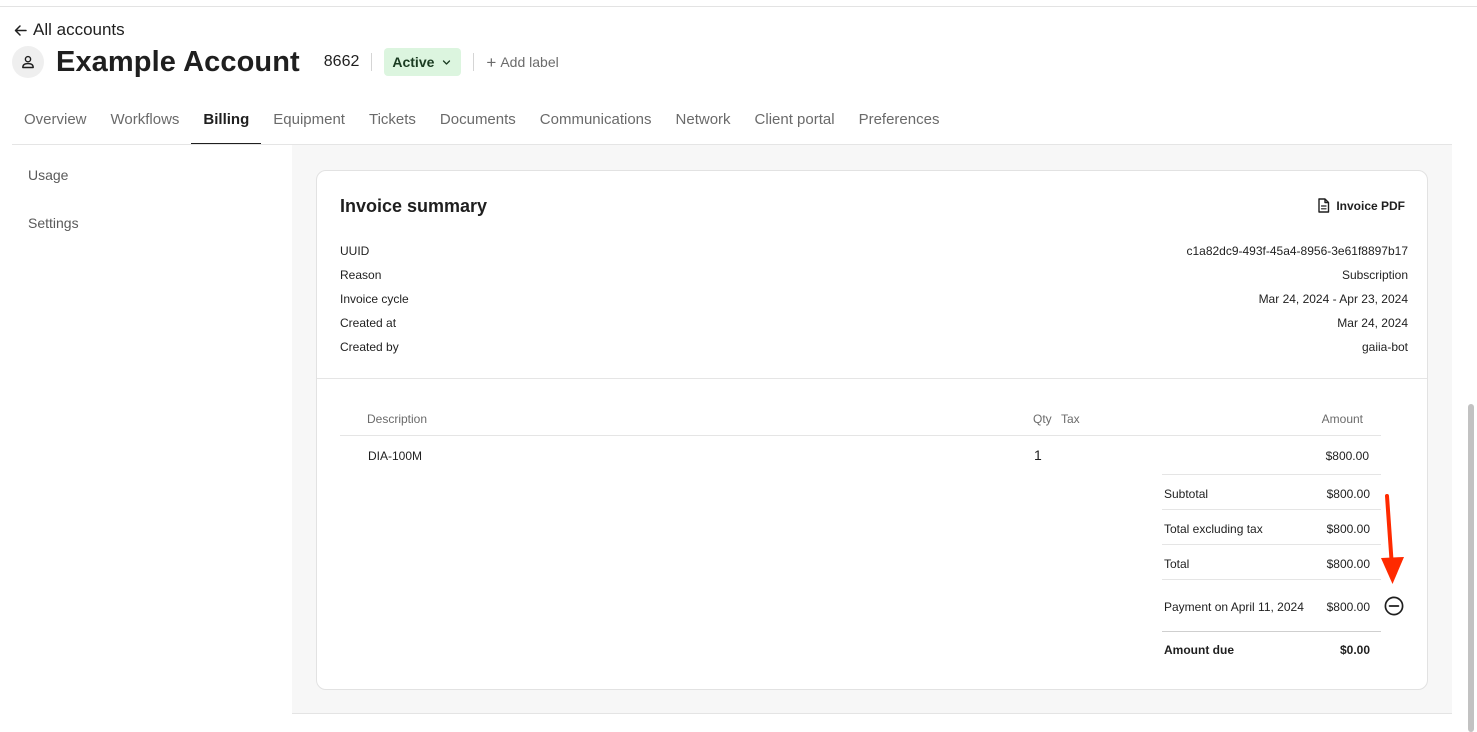 The height and width of the screenshot is (732, 1477). Describe the element at coordinates (860, 420) in the screenshot. I see `line-items-header: Description Qty Tax Amount` at that location.